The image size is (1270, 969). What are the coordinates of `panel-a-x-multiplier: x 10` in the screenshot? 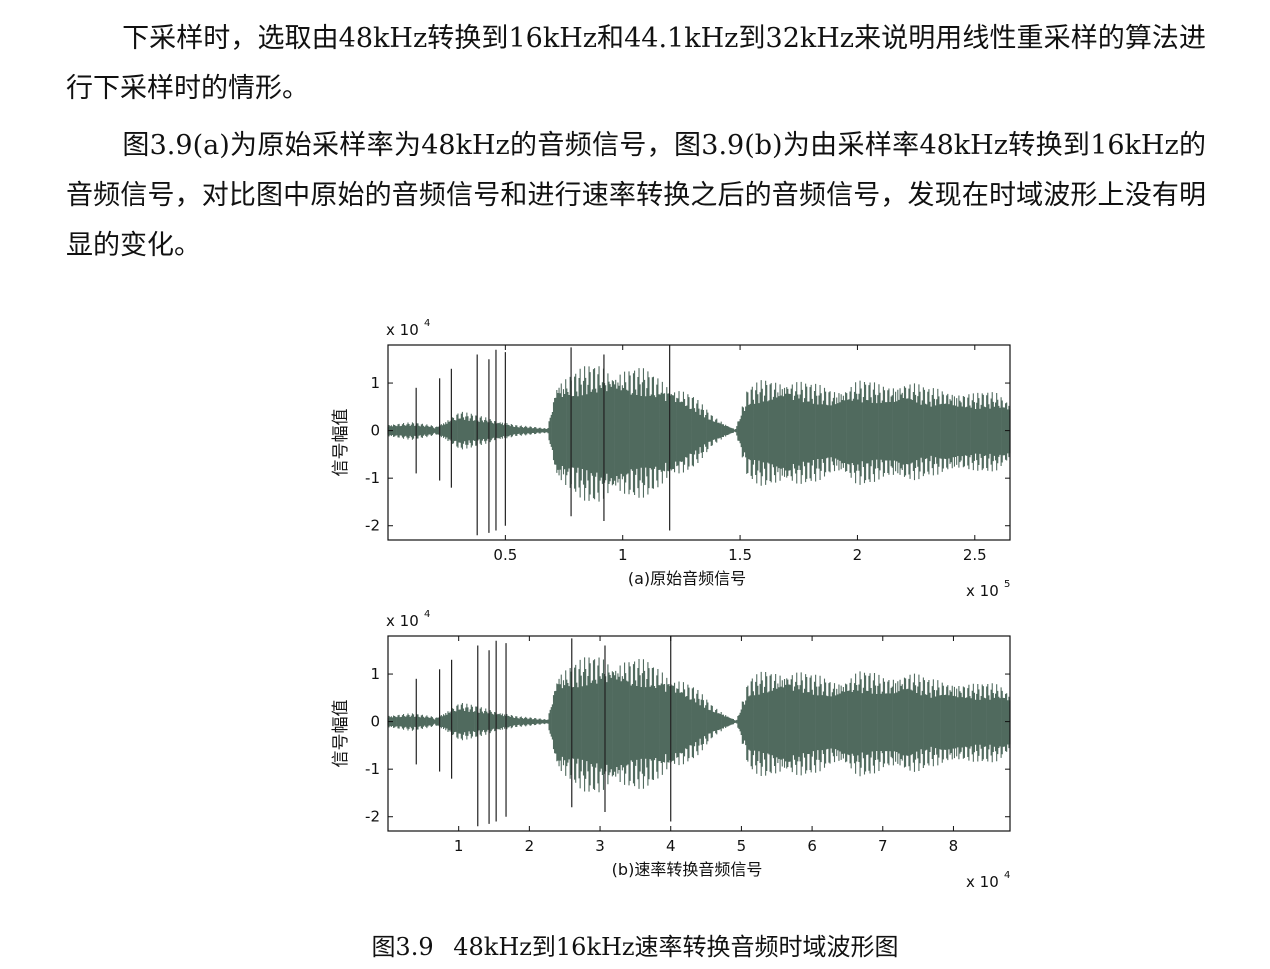 It's located at (982, 591).